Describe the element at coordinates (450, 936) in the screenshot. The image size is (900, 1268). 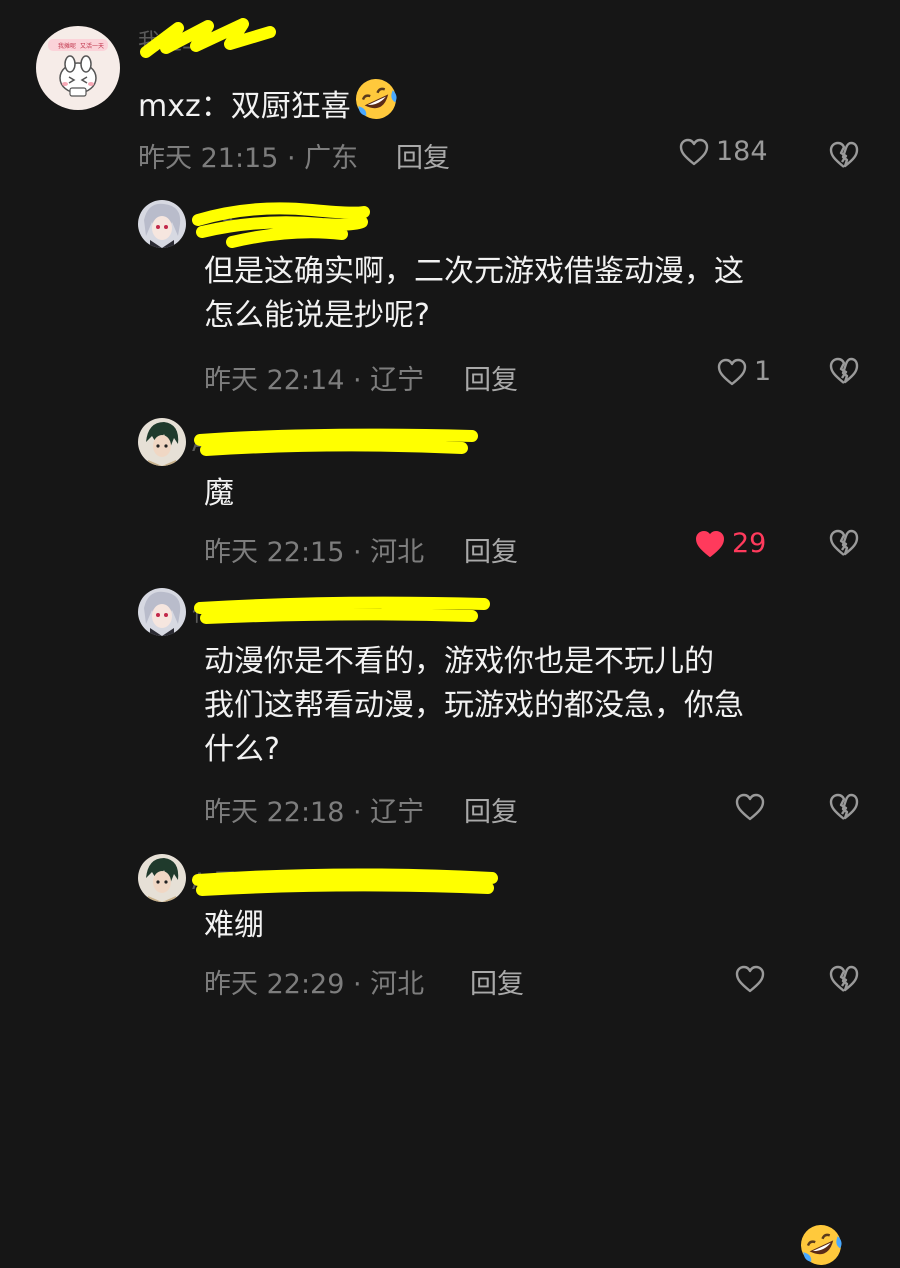
I see `reply-item: A 王 · 作大的泪宁 难绷 昨天 22:29 · 河北 回复` at that location.